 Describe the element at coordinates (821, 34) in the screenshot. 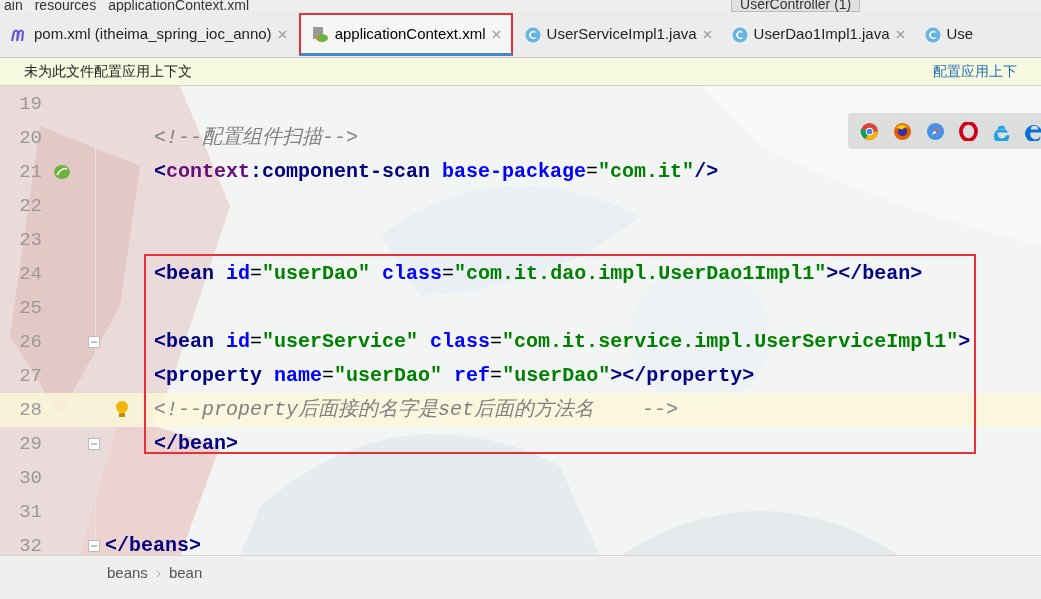

I see `tab-label: UserDao1Impl1.java` at that location.